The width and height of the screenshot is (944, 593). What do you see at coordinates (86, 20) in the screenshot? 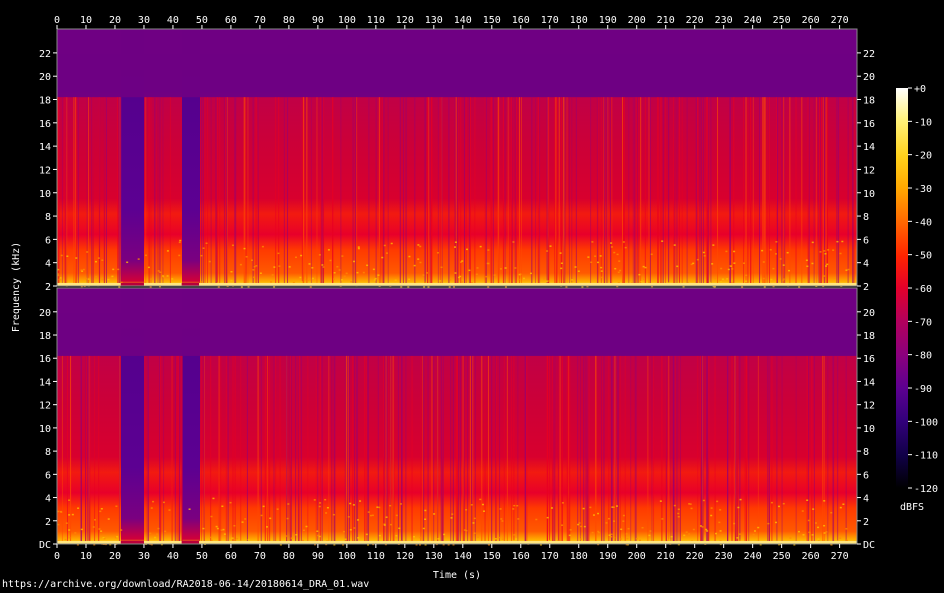
I see `x-tick-label-top: 10` at bounding box center [86, 20].